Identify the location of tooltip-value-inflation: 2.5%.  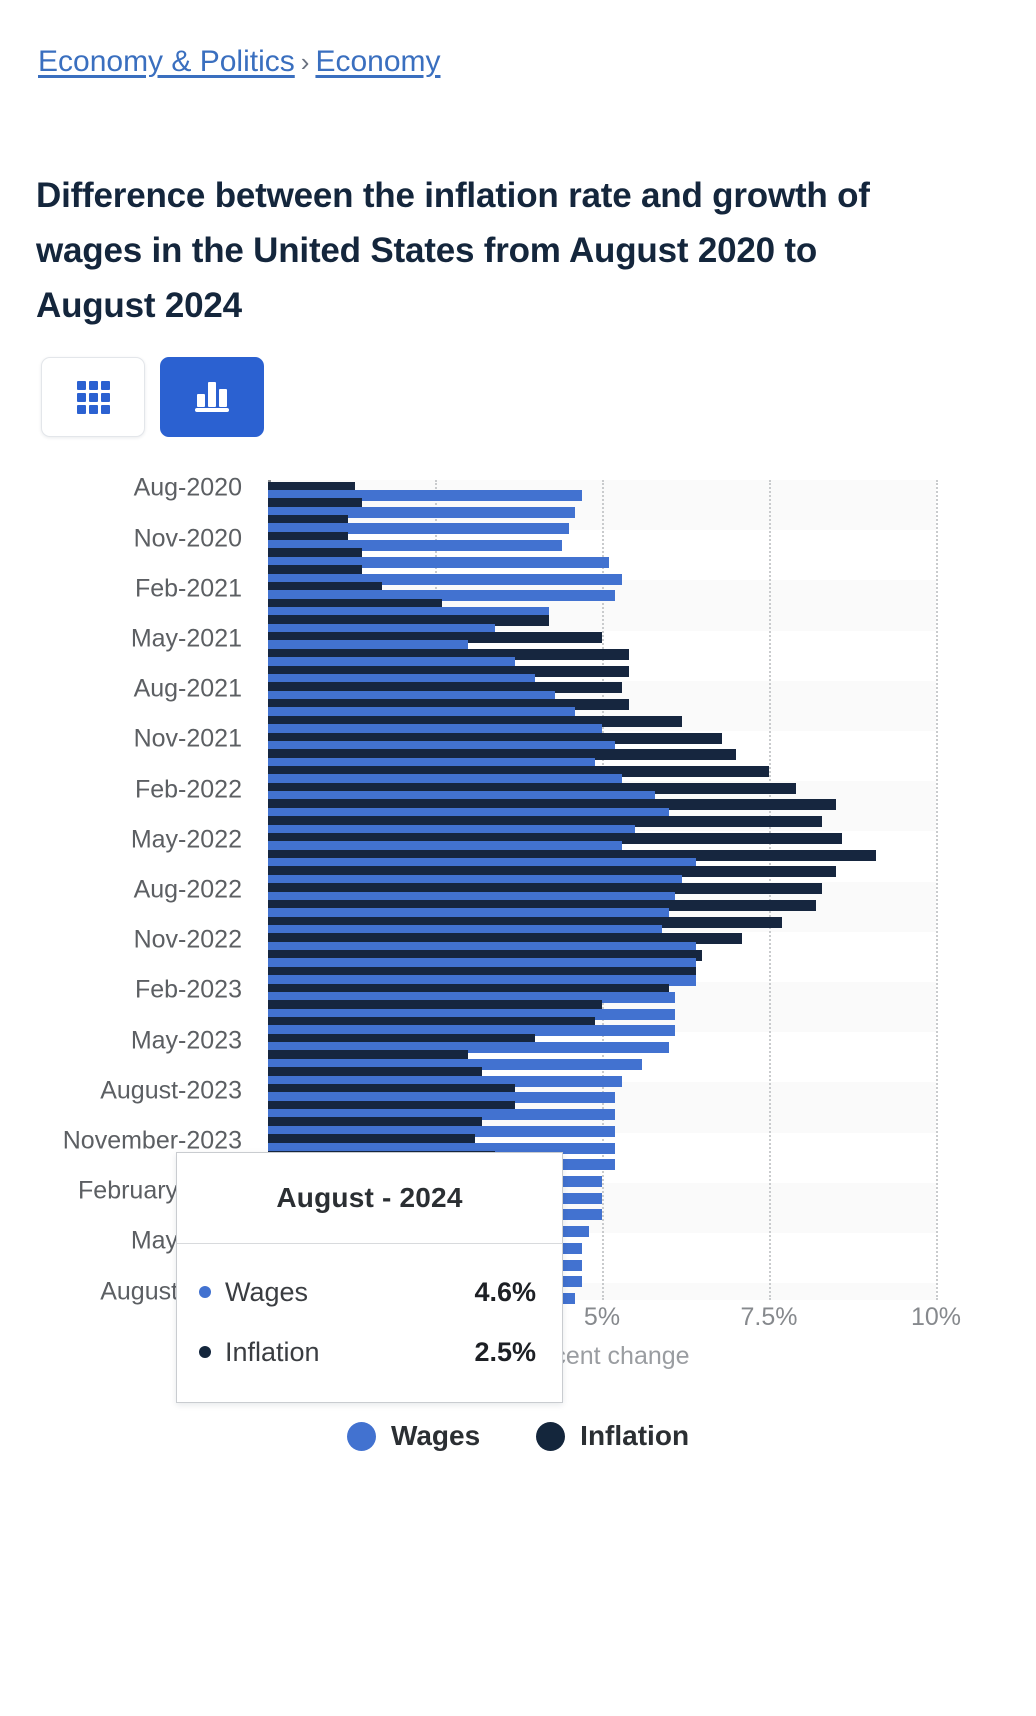
(505, 1351).